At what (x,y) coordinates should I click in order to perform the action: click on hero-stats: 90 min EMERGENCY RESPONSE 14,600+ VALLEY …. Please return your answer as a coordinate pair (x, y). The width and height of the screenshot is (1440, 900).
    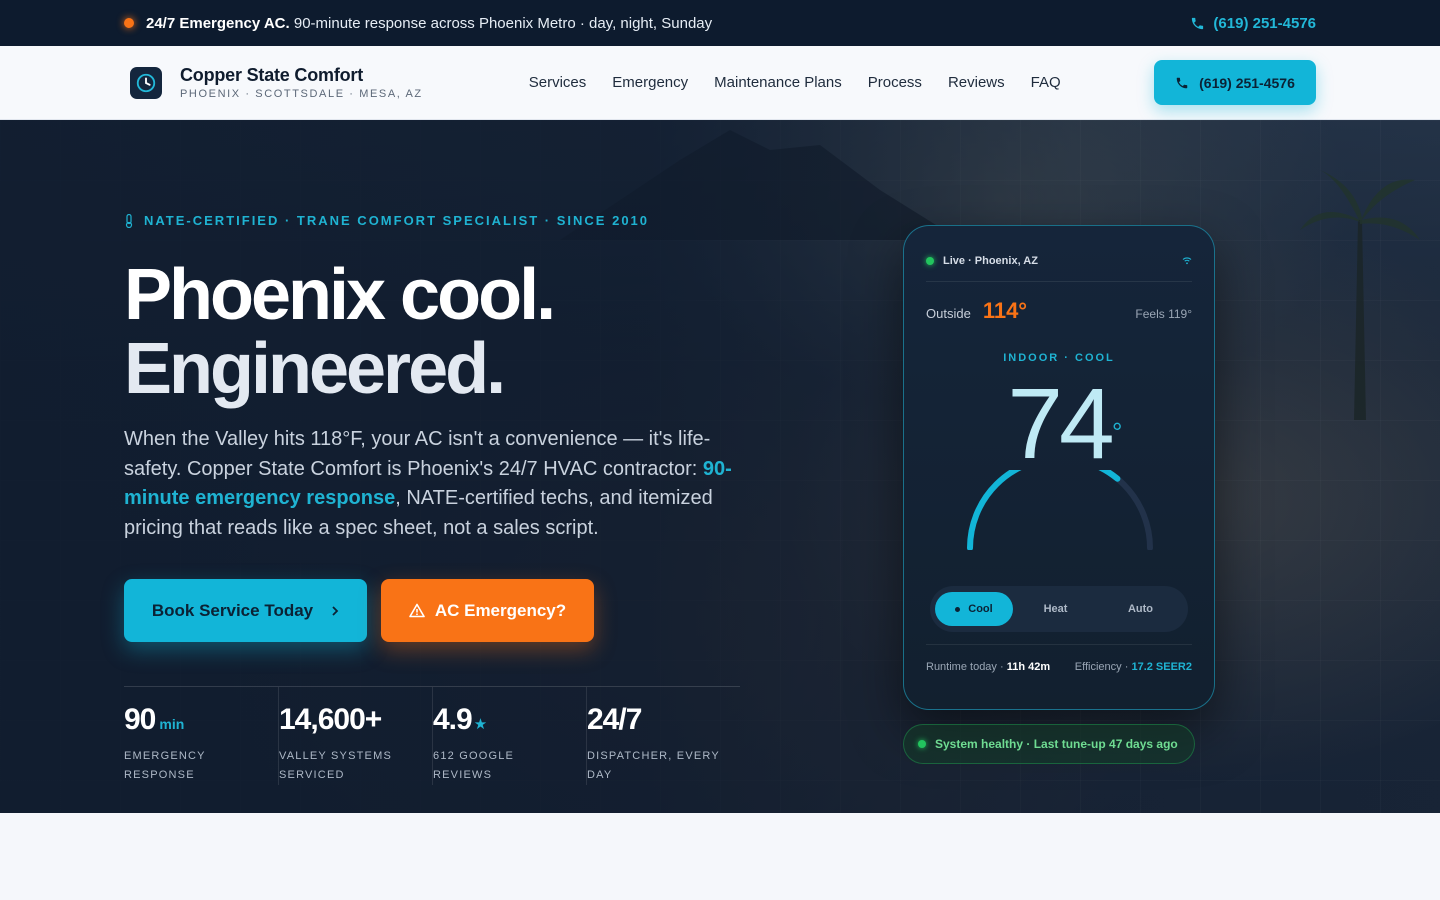
    Looking at the image, I should click on (432, 735).